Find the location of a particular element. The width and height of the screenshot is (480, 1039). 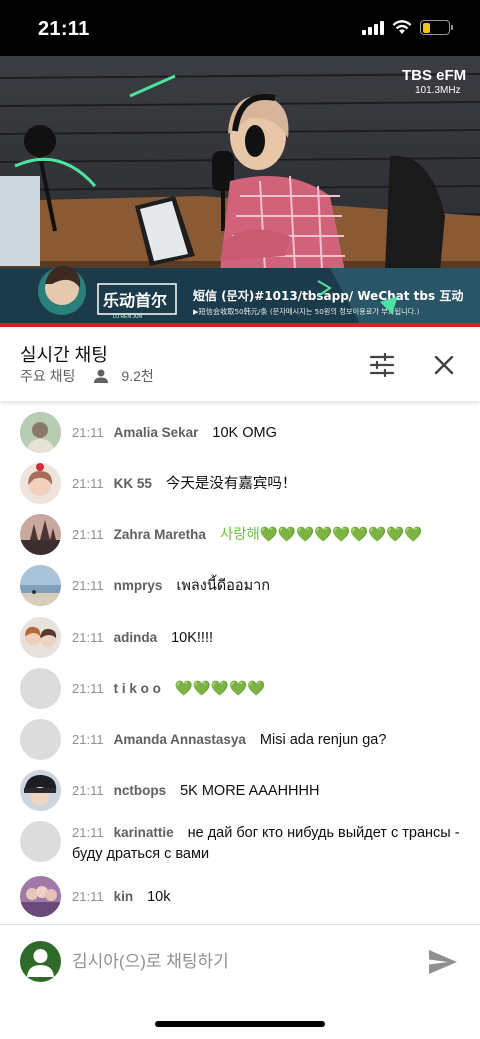

message-author: karinattie is located at coordinates (144, 832).